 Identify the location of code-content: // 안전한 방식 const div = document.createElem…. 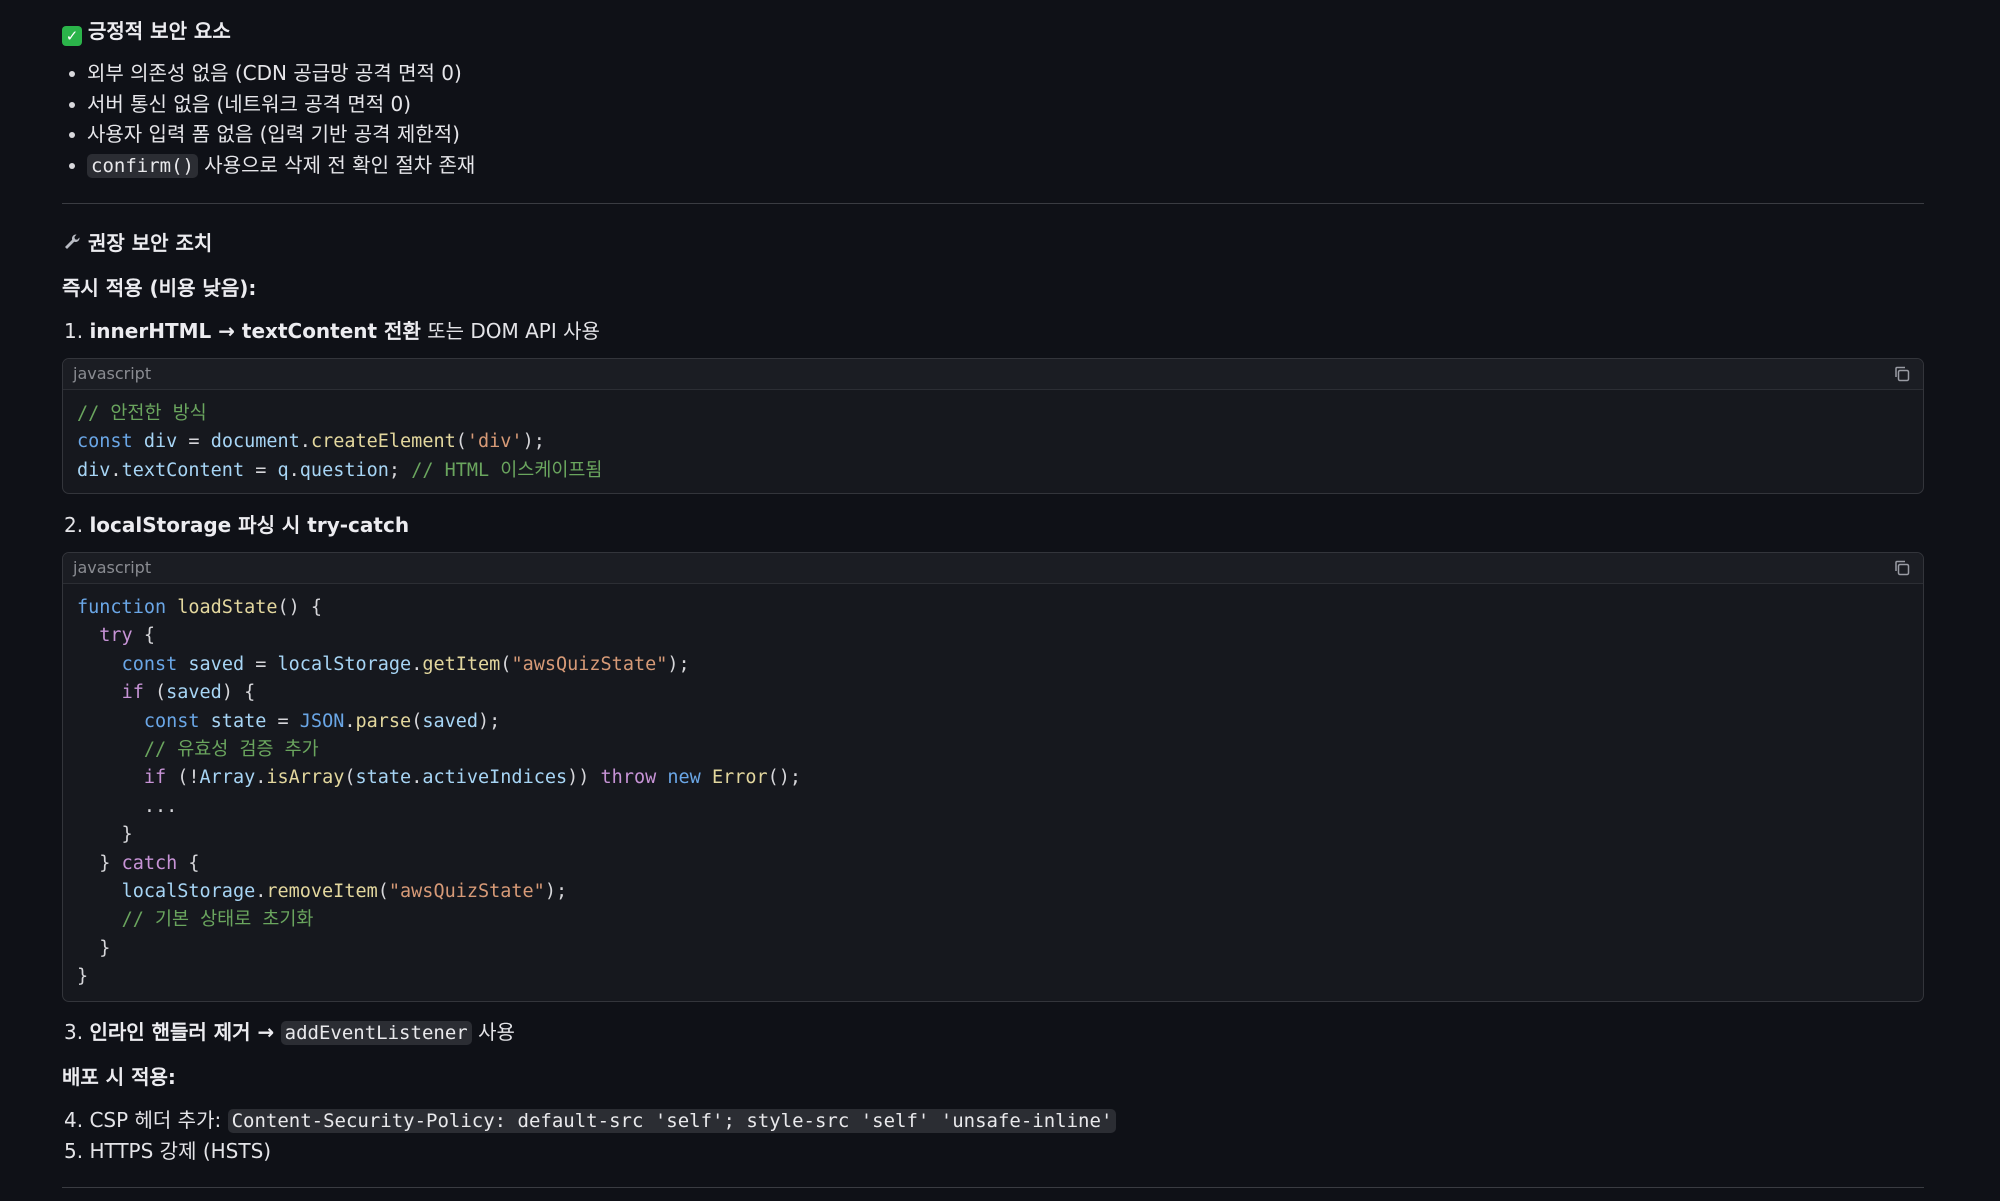
(340, 442).